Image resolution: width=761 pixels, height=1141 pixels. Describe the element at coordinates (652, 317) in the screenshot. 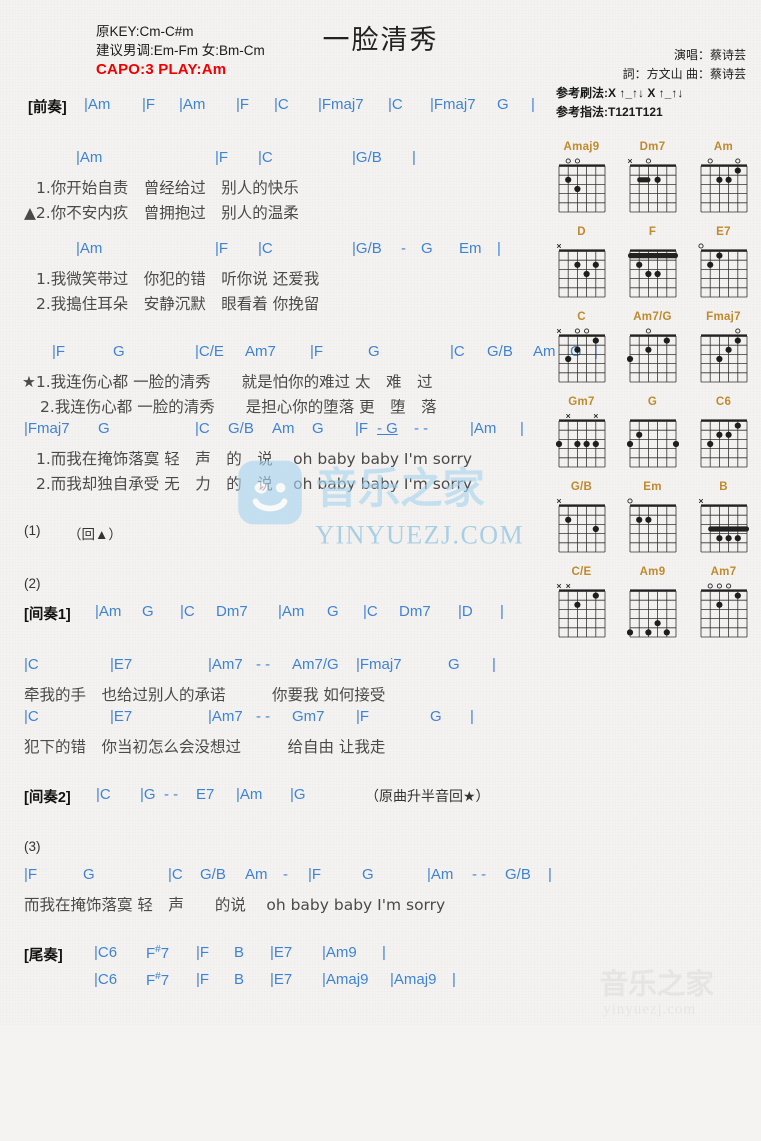

I see `chord-diagram-name: Am7/G` at that location.